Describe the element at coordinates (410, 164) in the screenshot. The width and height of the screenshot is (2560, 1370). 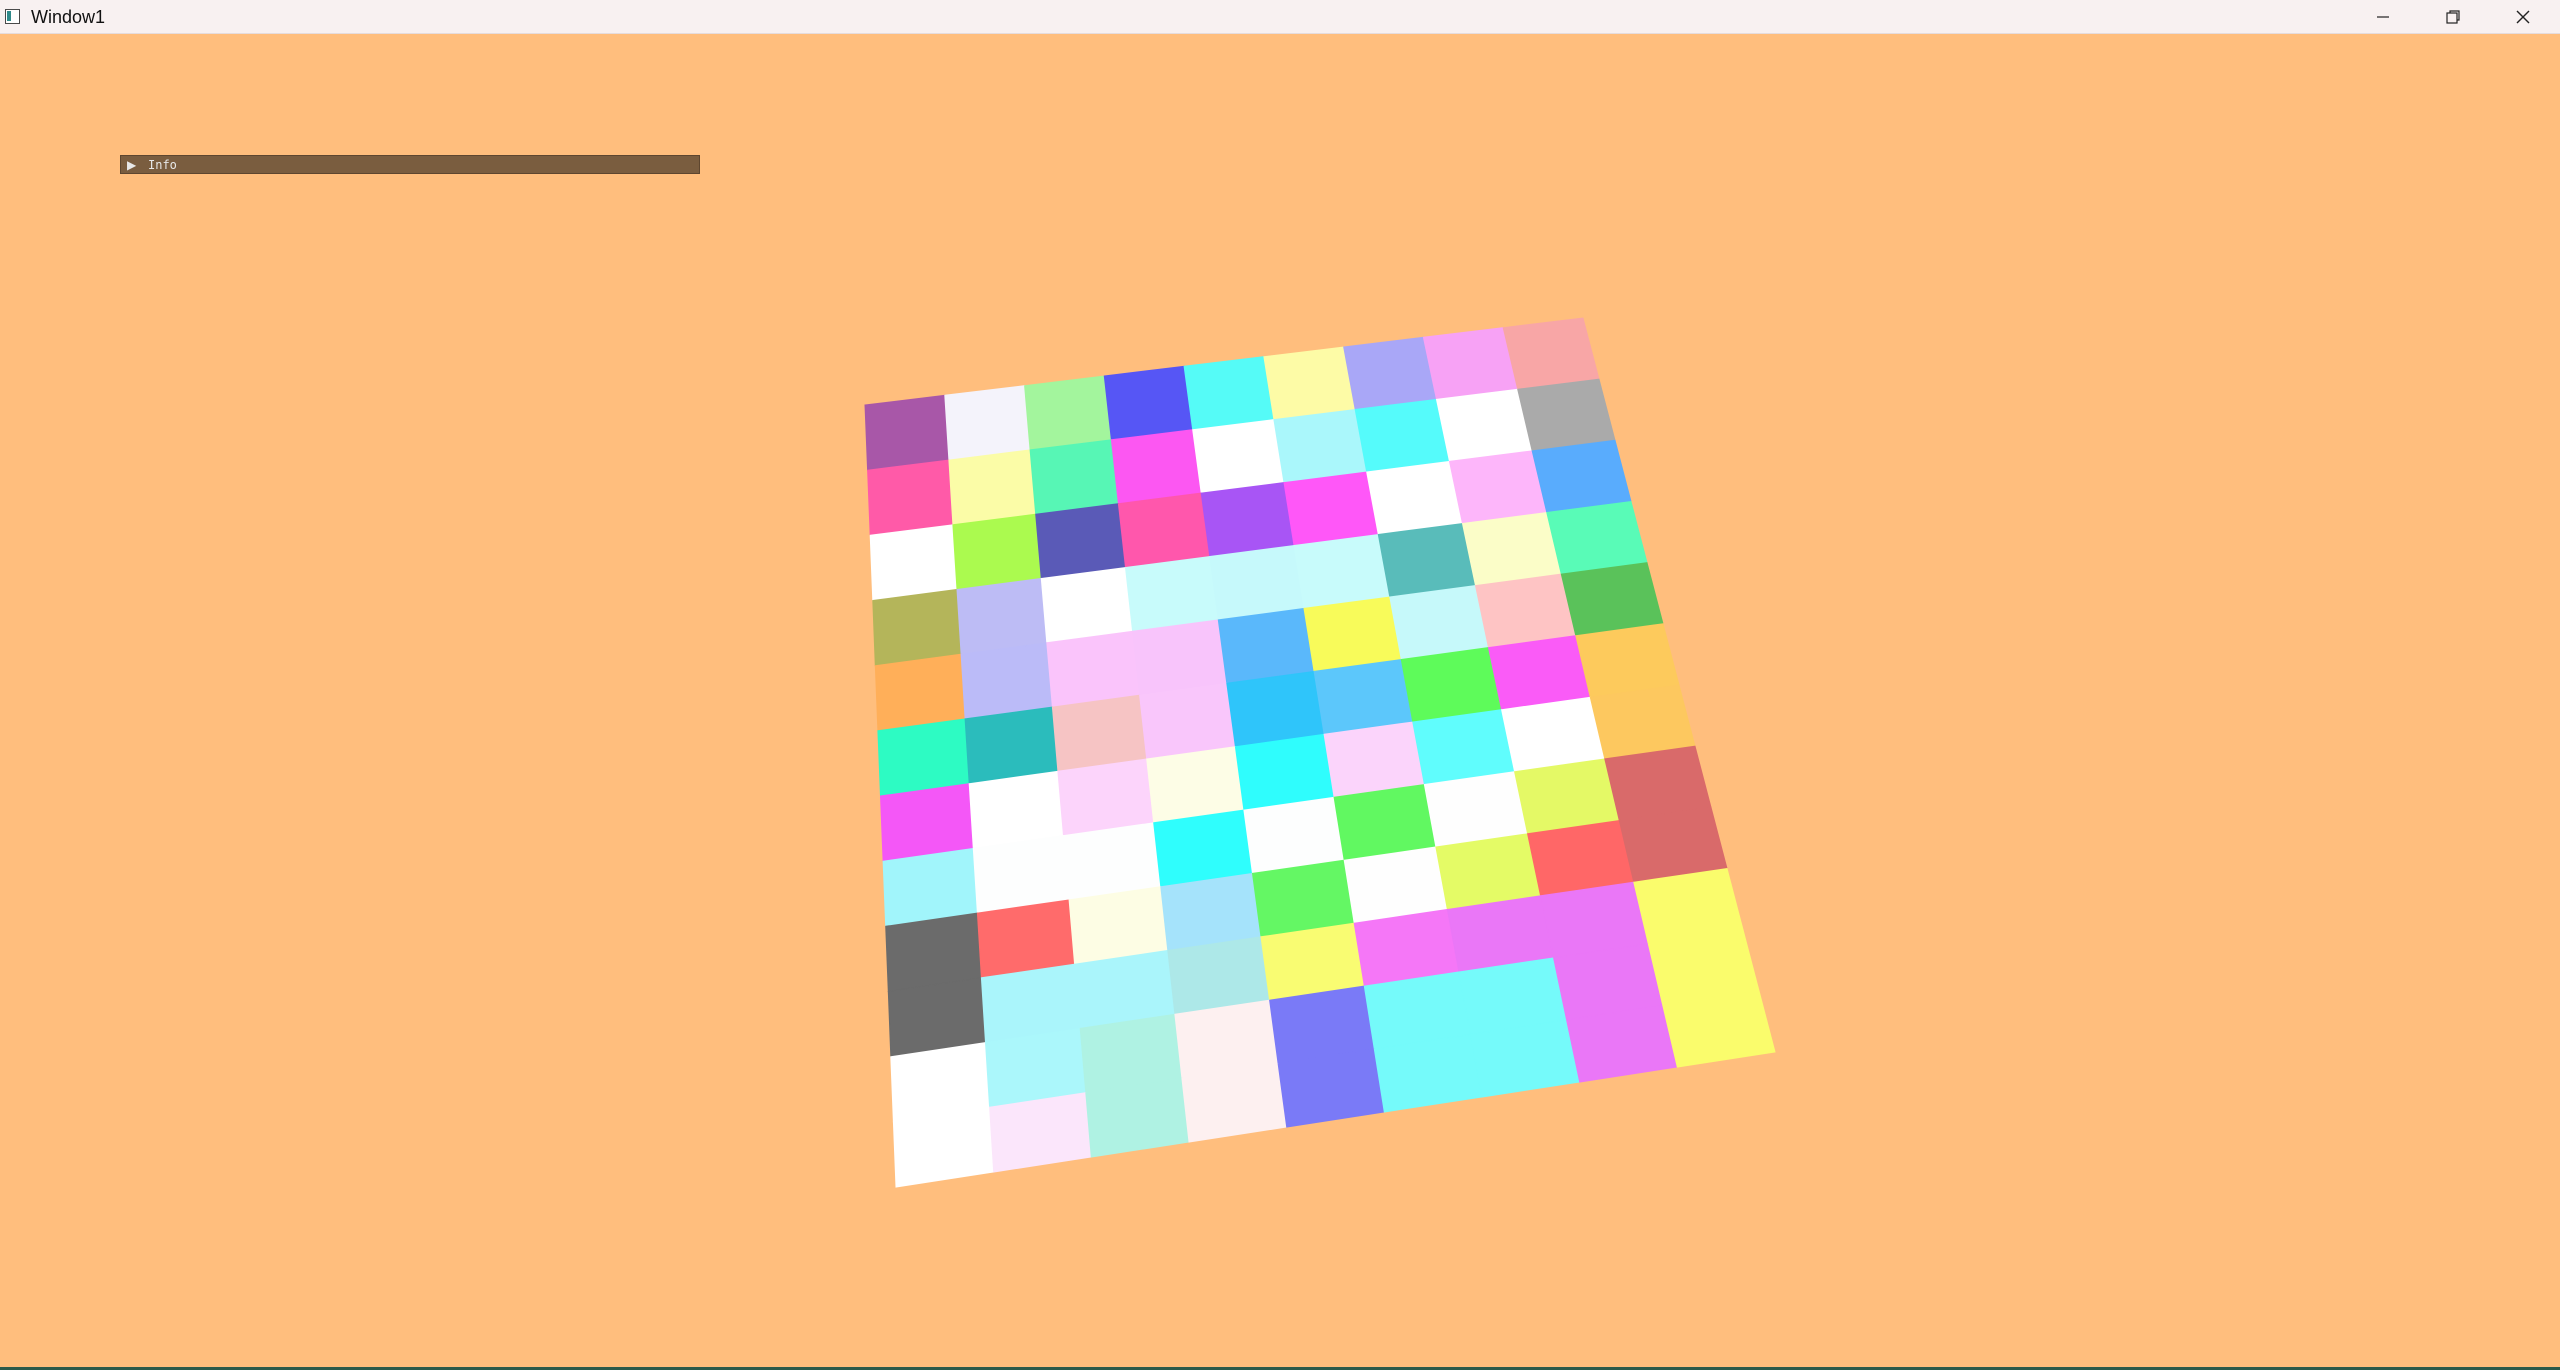
I see `info-panel-header: ▶ Info` at that location.